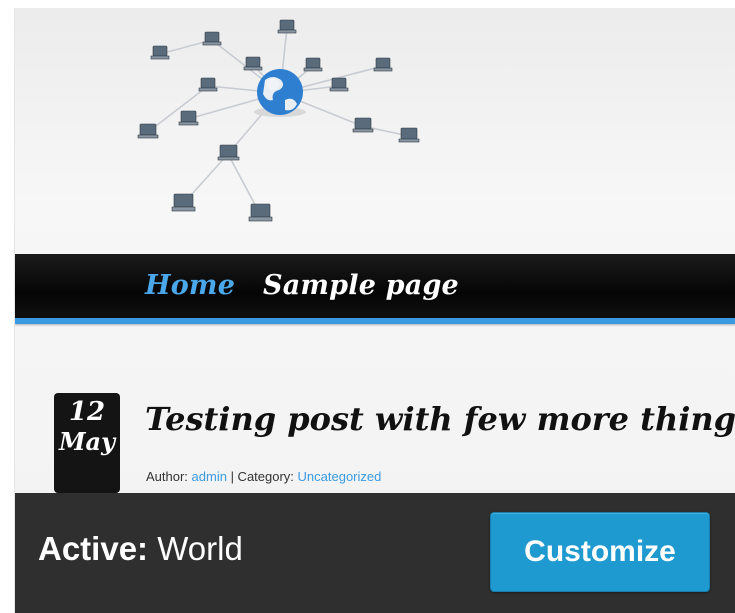  I want to click on post-author-label: Author:, so click(169, 476).